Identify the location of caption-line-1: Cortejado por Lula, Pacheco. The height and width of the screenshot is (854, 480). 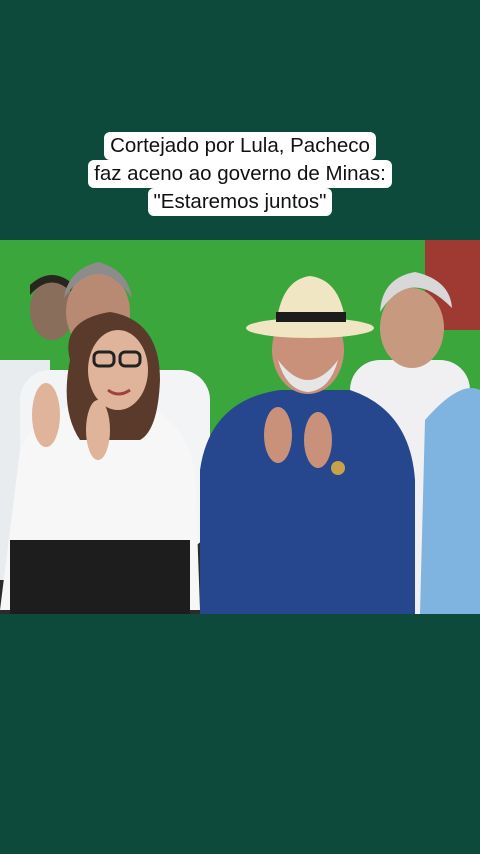
(240, 146).